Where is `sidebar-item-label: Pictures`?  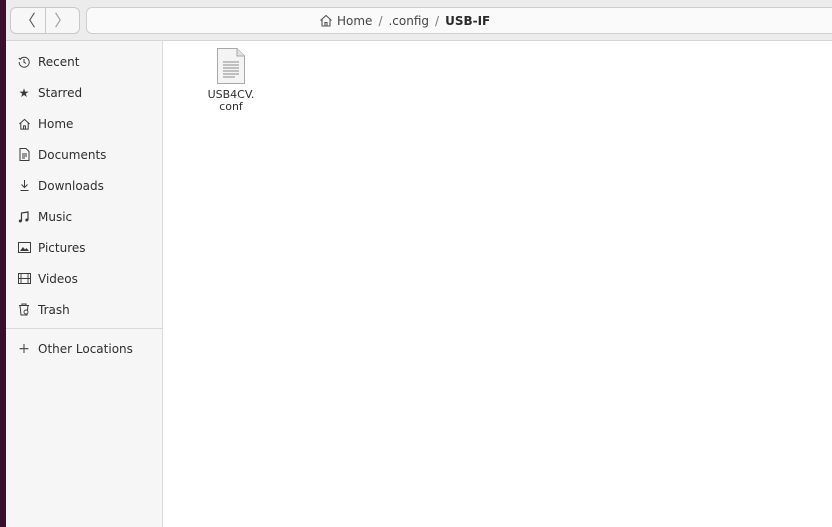 sidebar-item-label: Pictures is located at coordinates (62, 247).